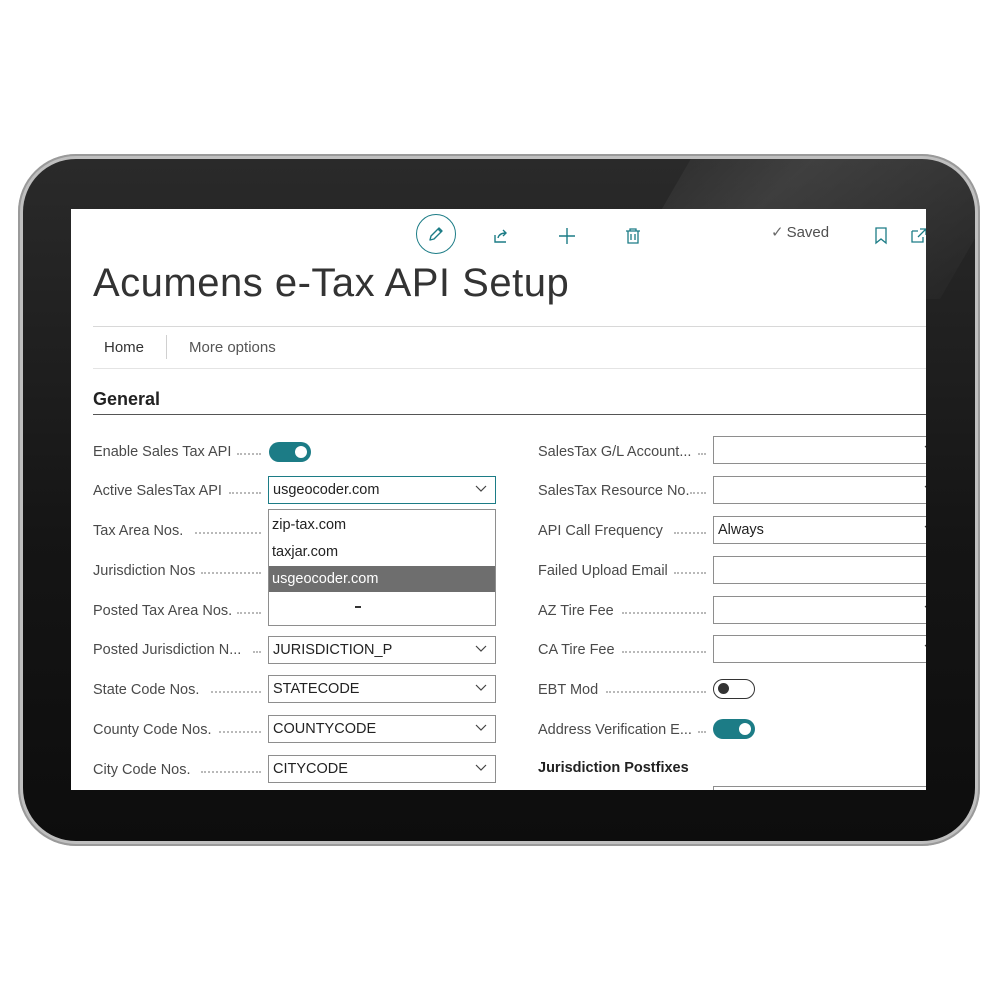 Image resolution: width=1000 pixels, height=1000 pixels. I want to click on share-button, so click(501, 236).